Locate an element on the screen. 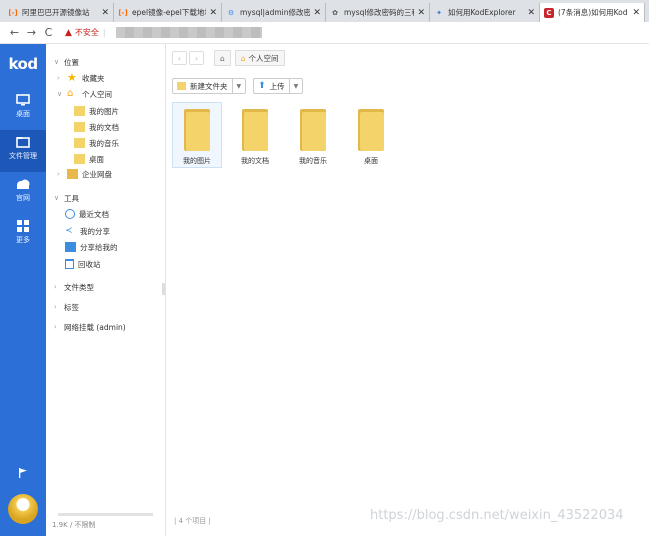 Image resolution: width=649 pixels, height=536 pixels. tab-favicon: ✦ is located at coordinates (439, 12).